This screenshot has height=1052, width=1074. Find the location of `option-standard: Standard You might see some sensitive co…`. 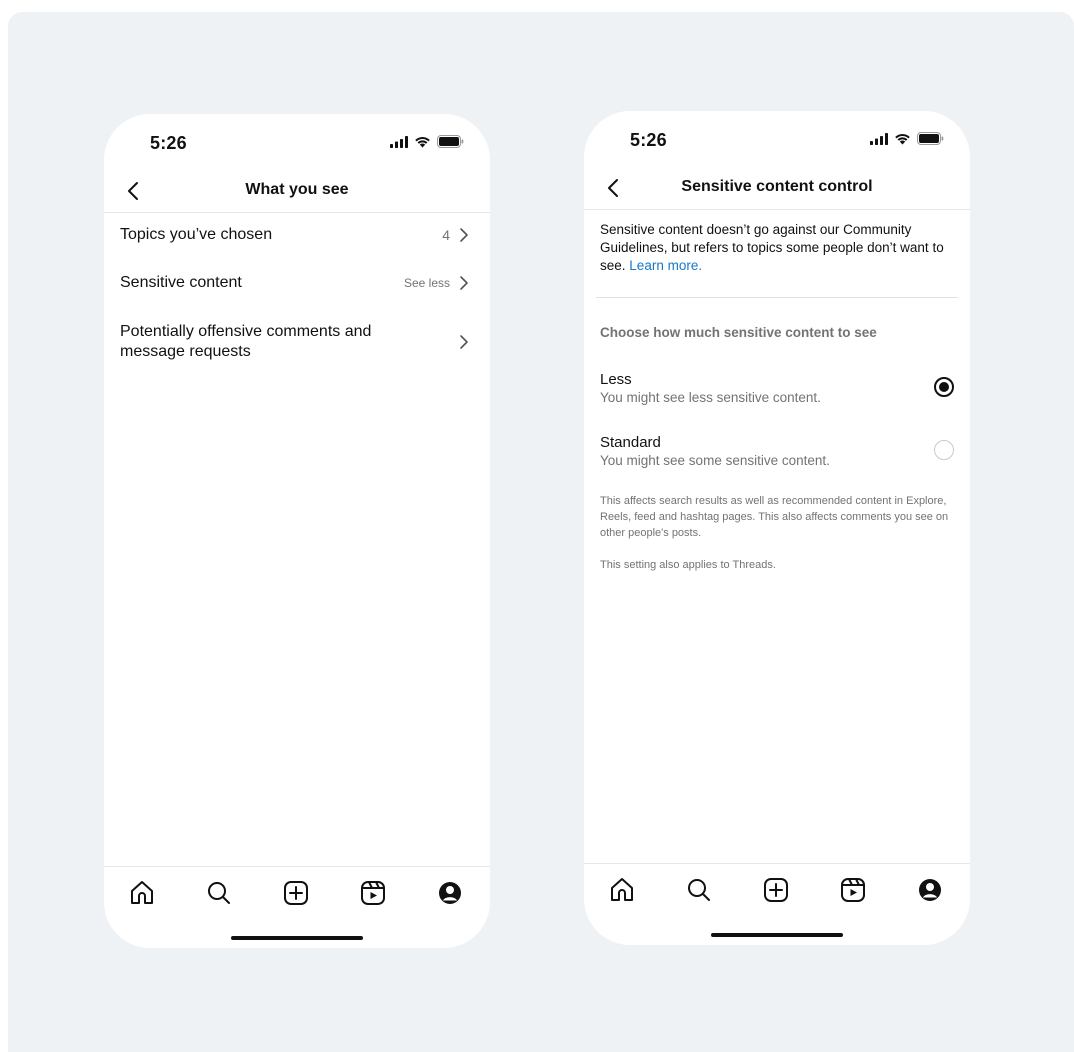

option-standard: Standard You might see some sensitive co… is located at coordinates (777, 456).